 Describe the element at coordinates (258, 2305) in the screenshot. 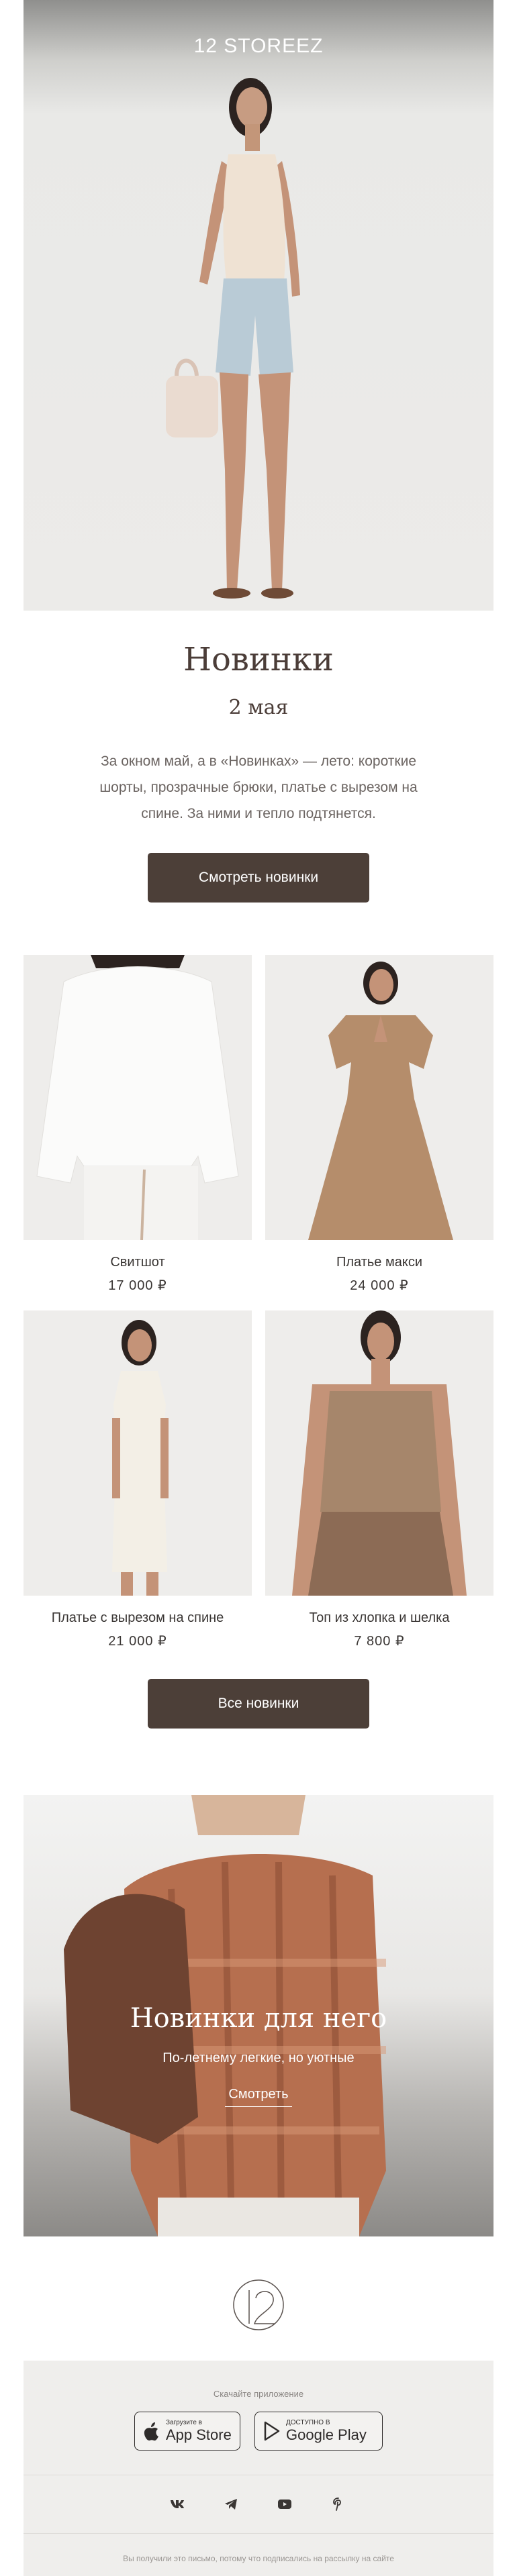

I see `brand-emblem-icon` at that location.